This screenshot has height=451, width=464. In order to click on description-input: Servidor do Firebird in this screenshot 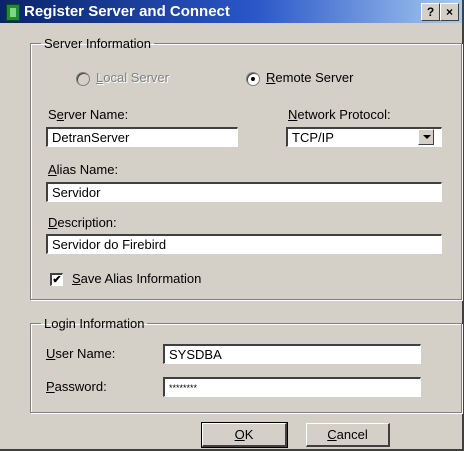, I will do `click(244, 244)`.